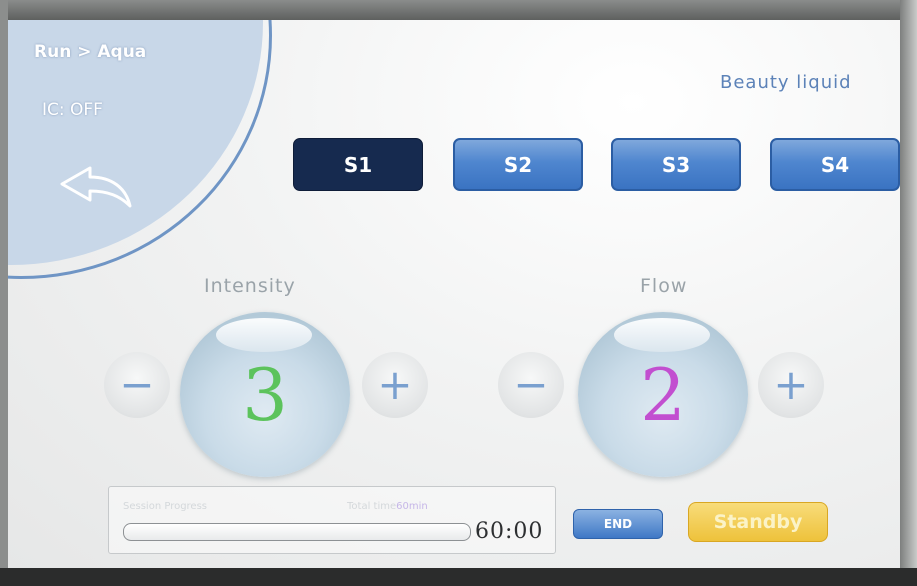 The image size is (917, 586). What do you see at coordinates (458, 10) in the screenshot?
I see `device-bezel-top` at bounding box center [458, 10].